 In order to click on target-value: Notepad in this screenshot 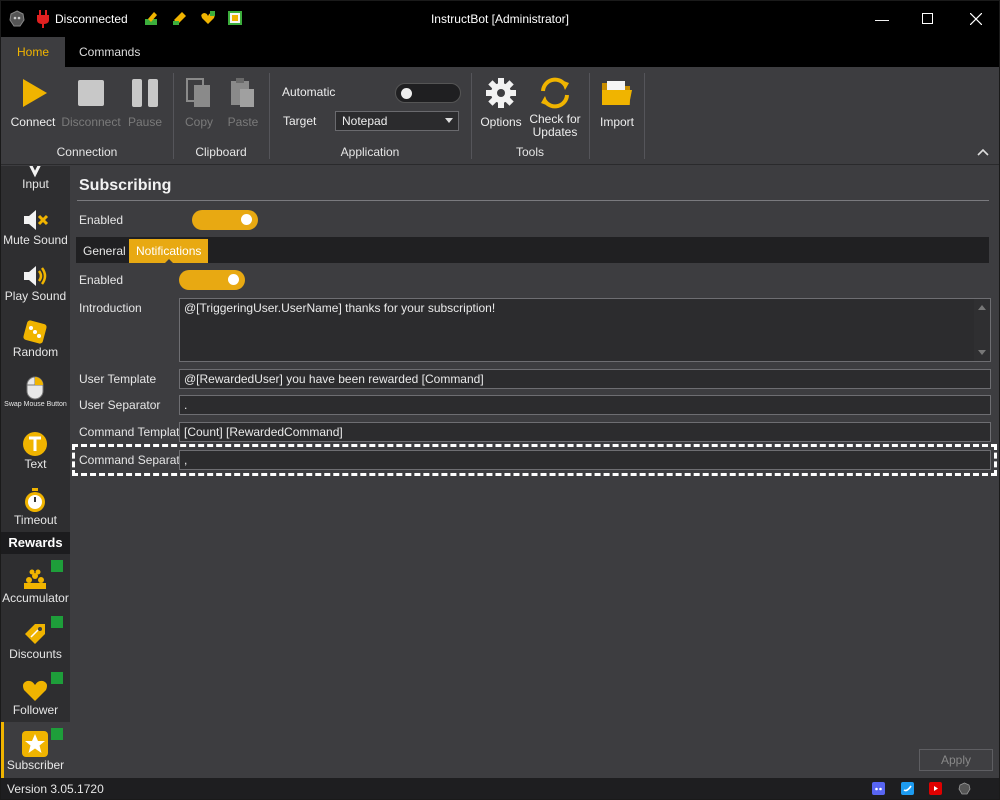, I will do `click(365, 121)`.